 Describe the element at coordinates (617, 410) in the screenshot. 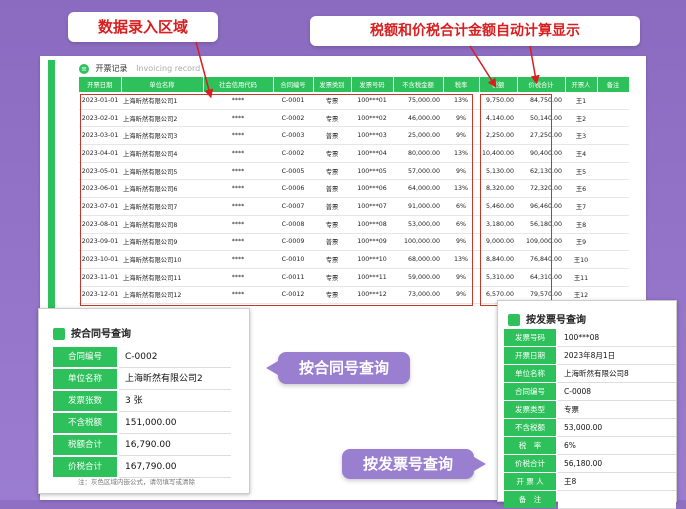

I see `field-value: 专票` at that location.